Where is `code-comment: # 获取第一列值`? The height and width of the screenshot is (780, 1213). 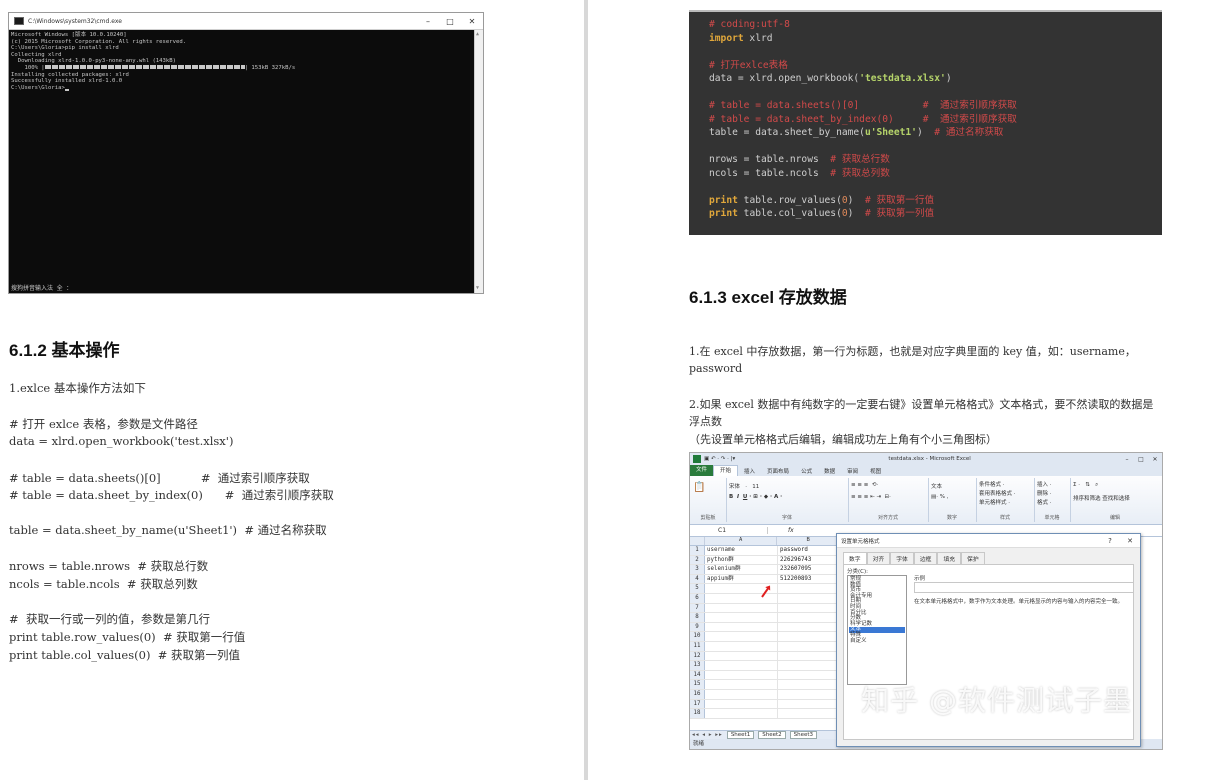
code-comment: # 获取第一列值 is located at coordinates (899, 213).